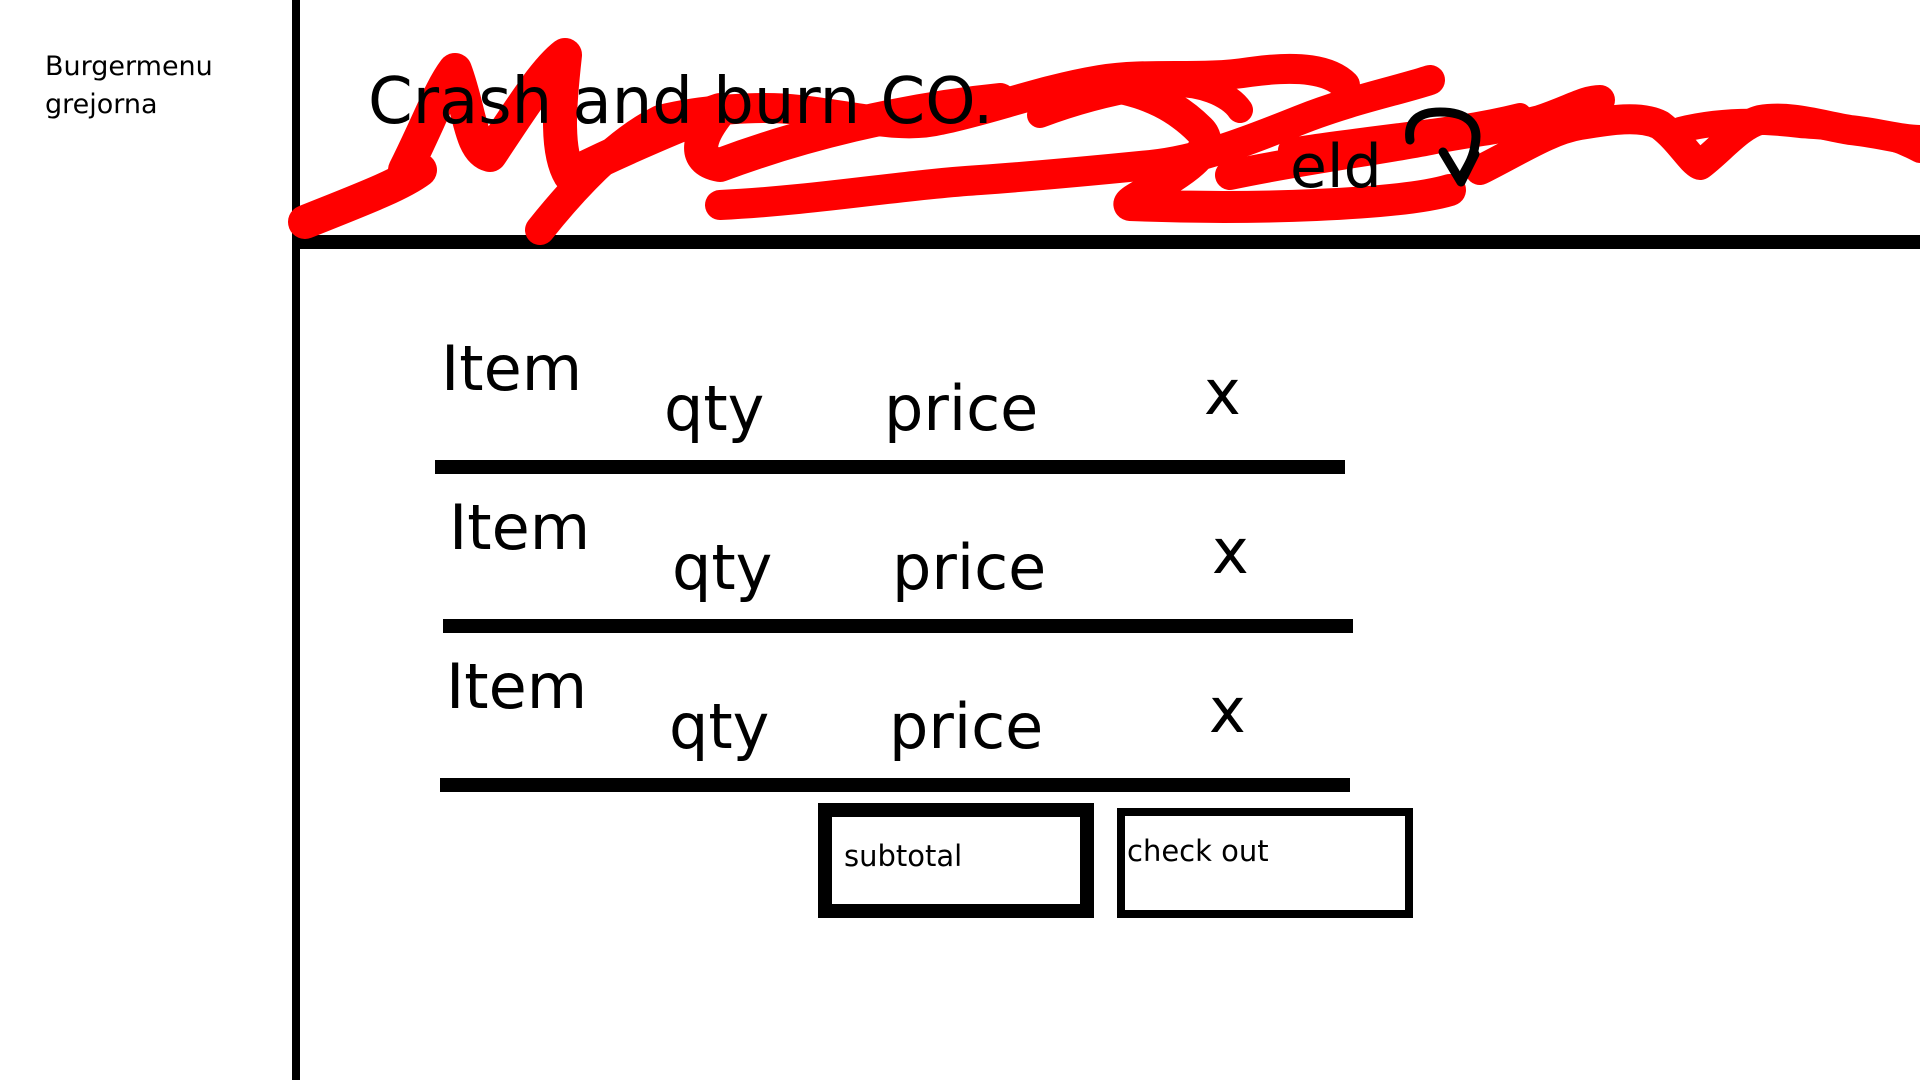  I want to click on burger-menu: Burgermenu grejorna, so click(129, 86).